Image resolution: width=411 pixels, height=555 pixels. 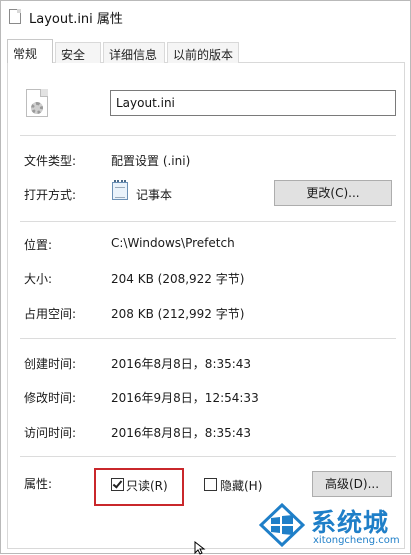 What do you see at coordinates (253, 103) in the screenshot?
I see `file-name-input` at bounding box center [253, 103].